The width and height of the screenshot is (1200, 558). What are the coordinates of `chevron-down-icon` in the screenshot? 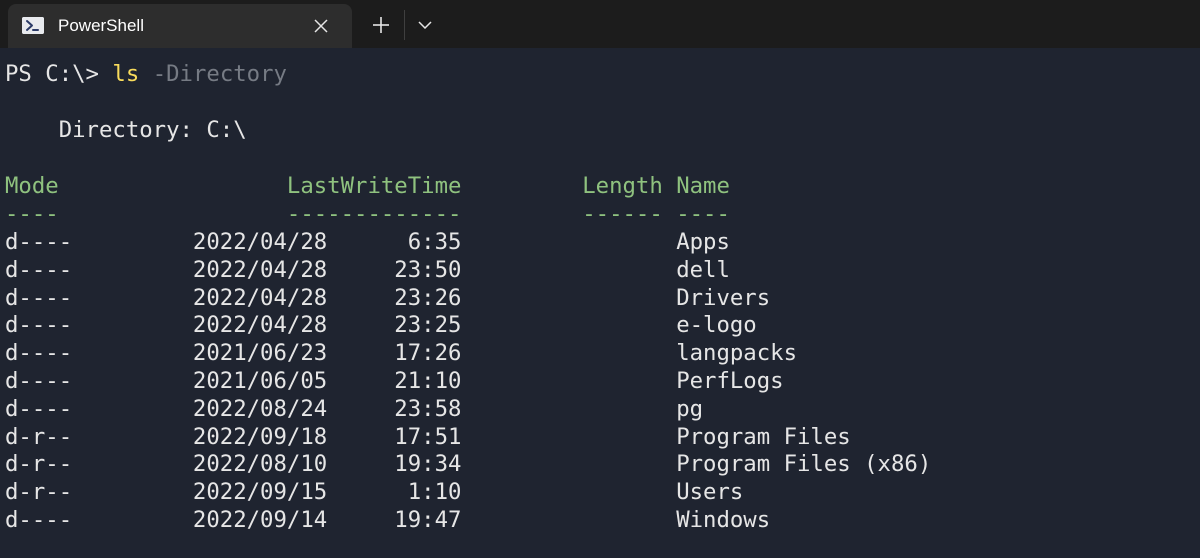 It's located at (425, 25).